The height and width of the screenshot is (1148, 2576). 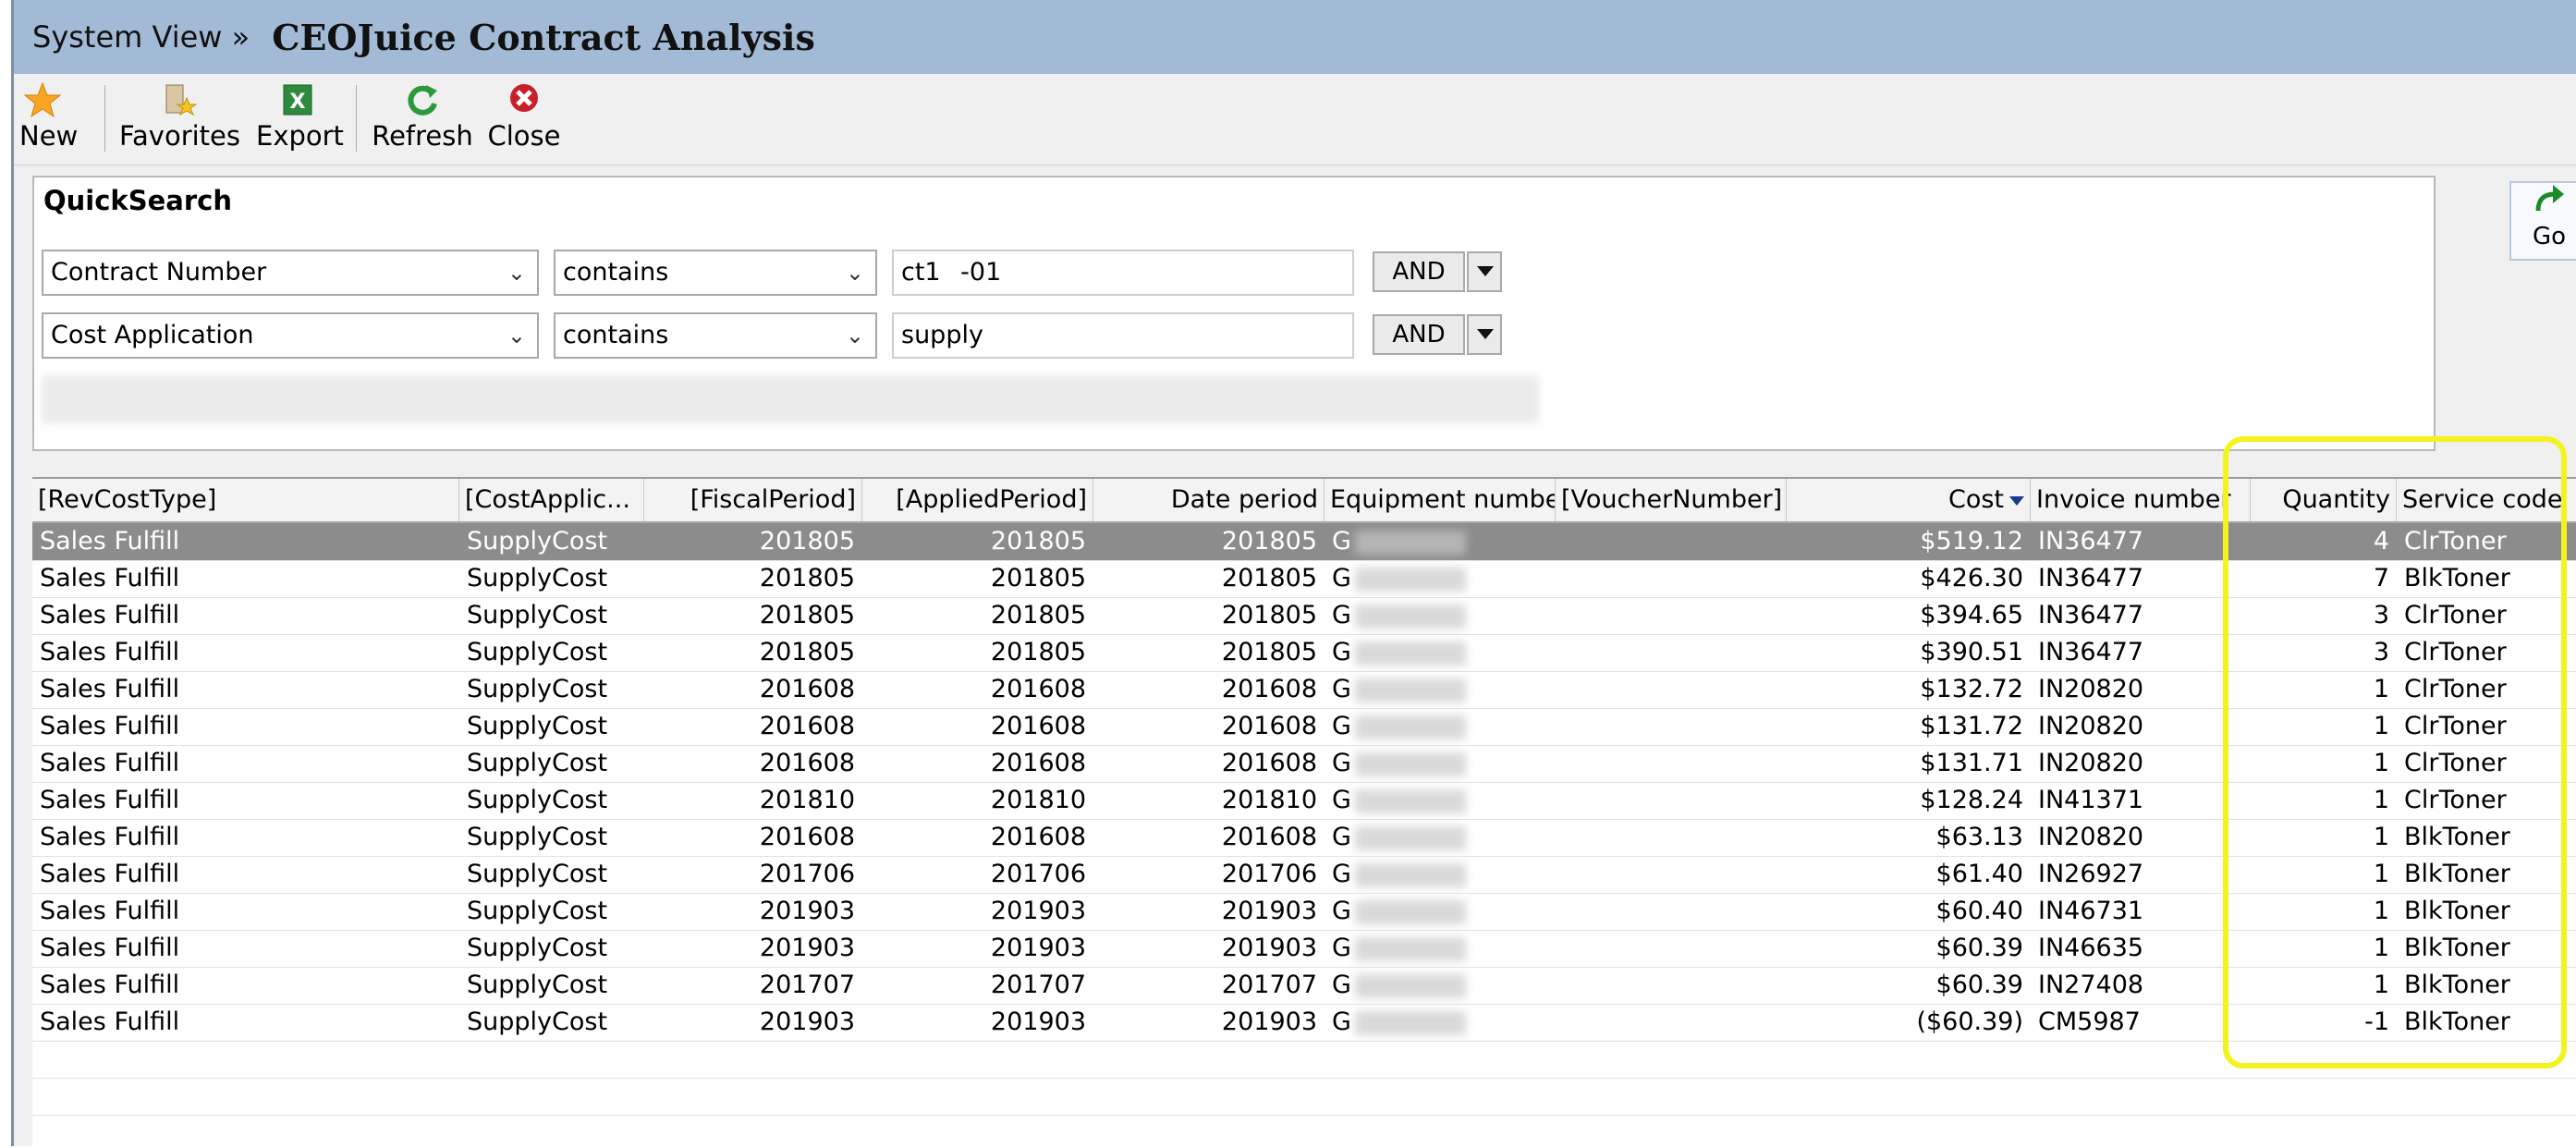 What do you see at coordinates (753, 500) in the screenshot?
I see `header-col-fiscalperiod: [FiscalPeriod]` at bounding box center [753, 500].